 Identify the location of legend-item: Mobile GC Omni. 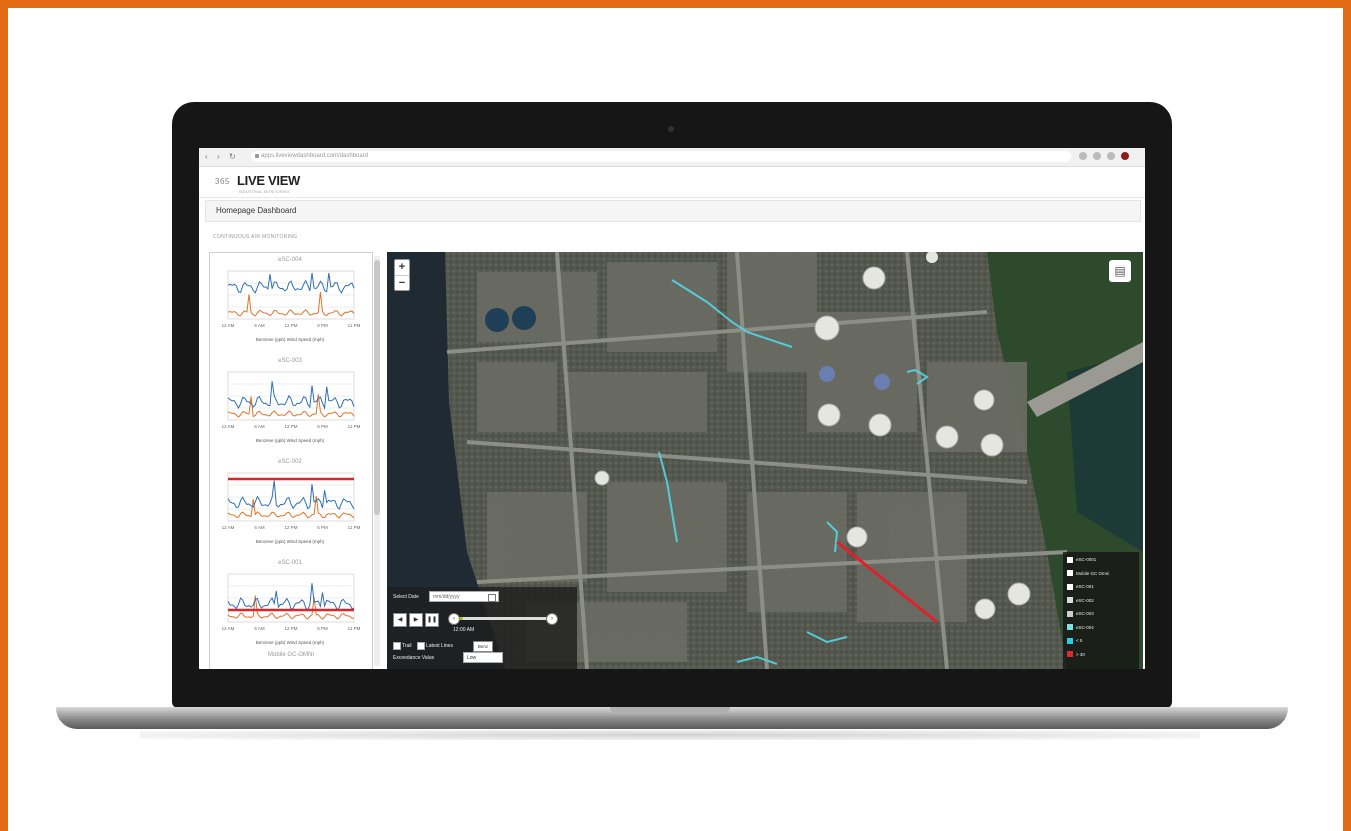
(1088, 574).